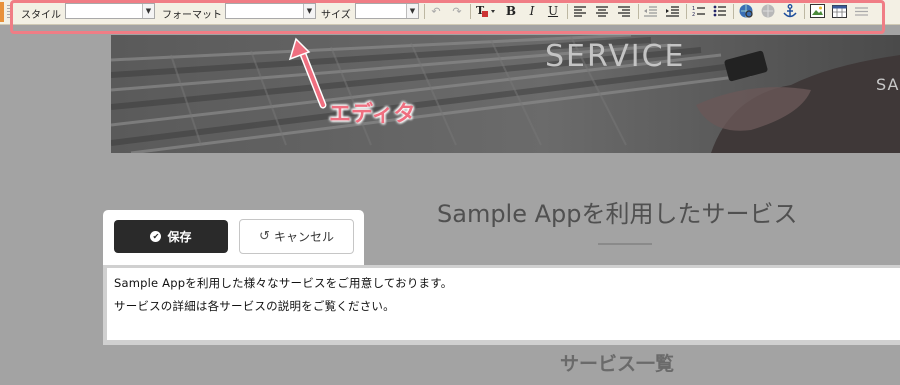 The width and height of the screenshot is (900, 385). Describe the element at coordinates (307, 73) in the screenshot. I see `annotation-arrow-icon` at that location.